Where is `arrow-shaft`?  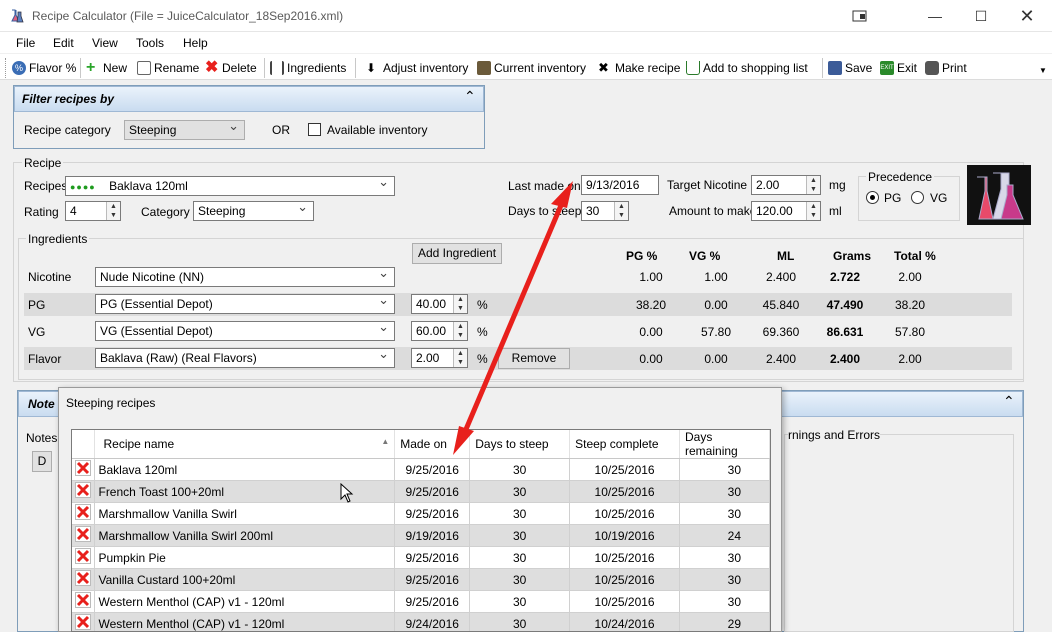 arrow-shaft is located at coordinates (513, 318).